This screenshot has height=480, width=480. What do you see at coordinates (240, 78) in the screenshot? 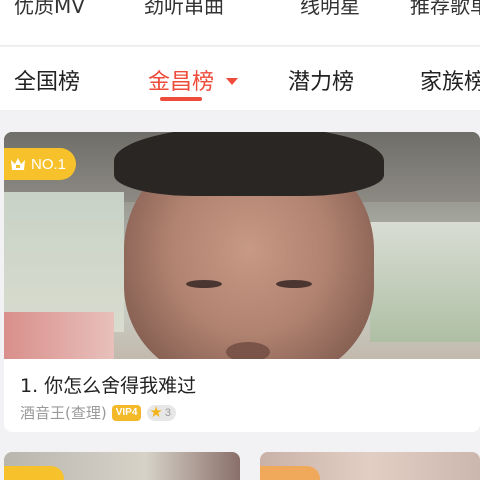
I see `ranking-tabs: 全国榜 金昌榜 潜力榜 家族榜` at bounding box center [240, 78].